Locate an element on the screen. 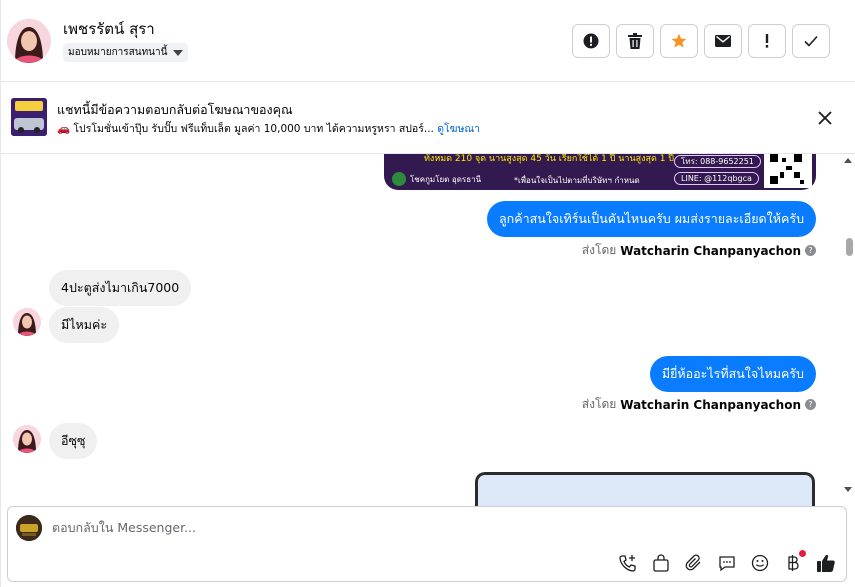  chat-bubble-icon is located at coordinates (727, 564).